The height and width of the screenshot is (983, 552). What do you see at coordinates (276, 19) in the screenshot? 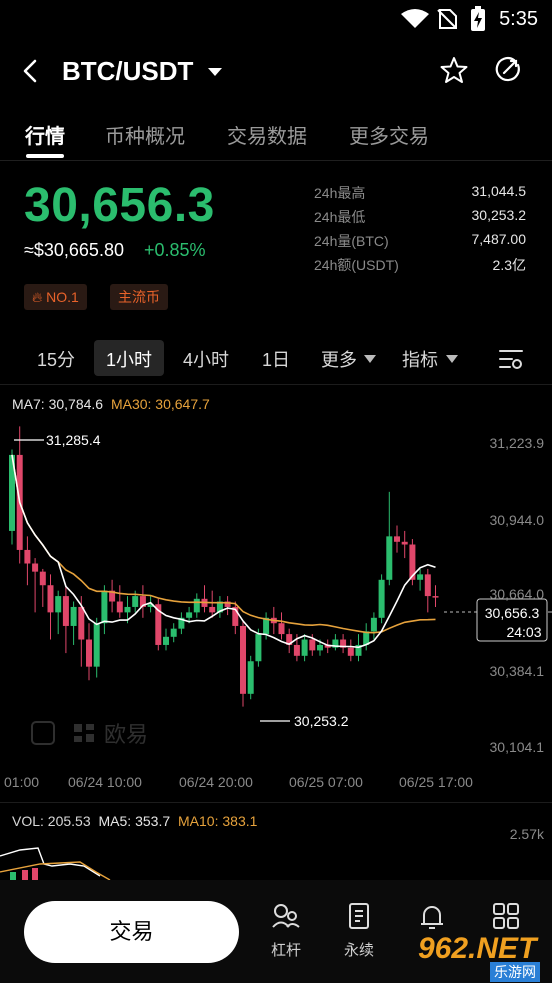
I see `status-bar: 5:35` at bounding box center [276, 19].